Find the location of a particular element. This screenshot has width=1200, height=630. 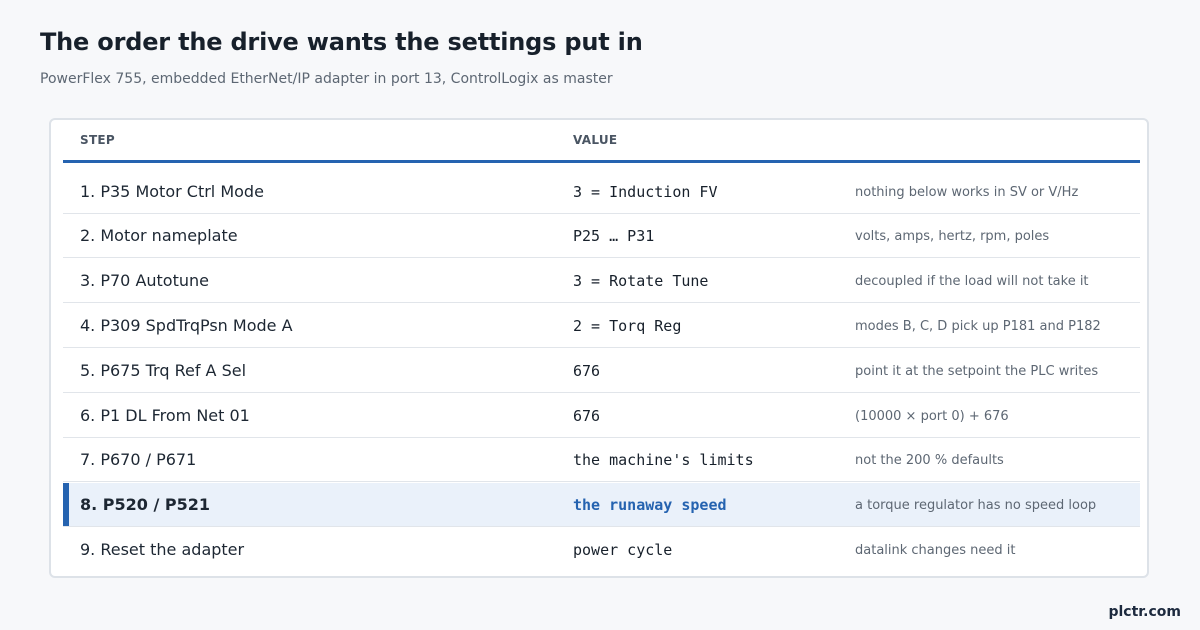

step-note: datalink changes need it is located at coordinates (935, 550).